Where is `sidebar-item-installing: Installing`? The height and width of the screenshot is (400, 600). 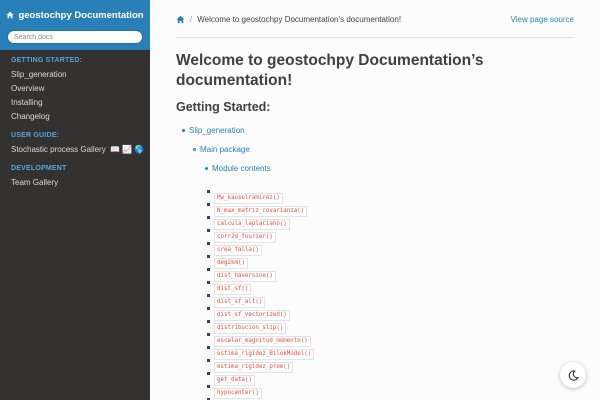
sidebar-item-installing: Installing is located at coordinates (75, 102).